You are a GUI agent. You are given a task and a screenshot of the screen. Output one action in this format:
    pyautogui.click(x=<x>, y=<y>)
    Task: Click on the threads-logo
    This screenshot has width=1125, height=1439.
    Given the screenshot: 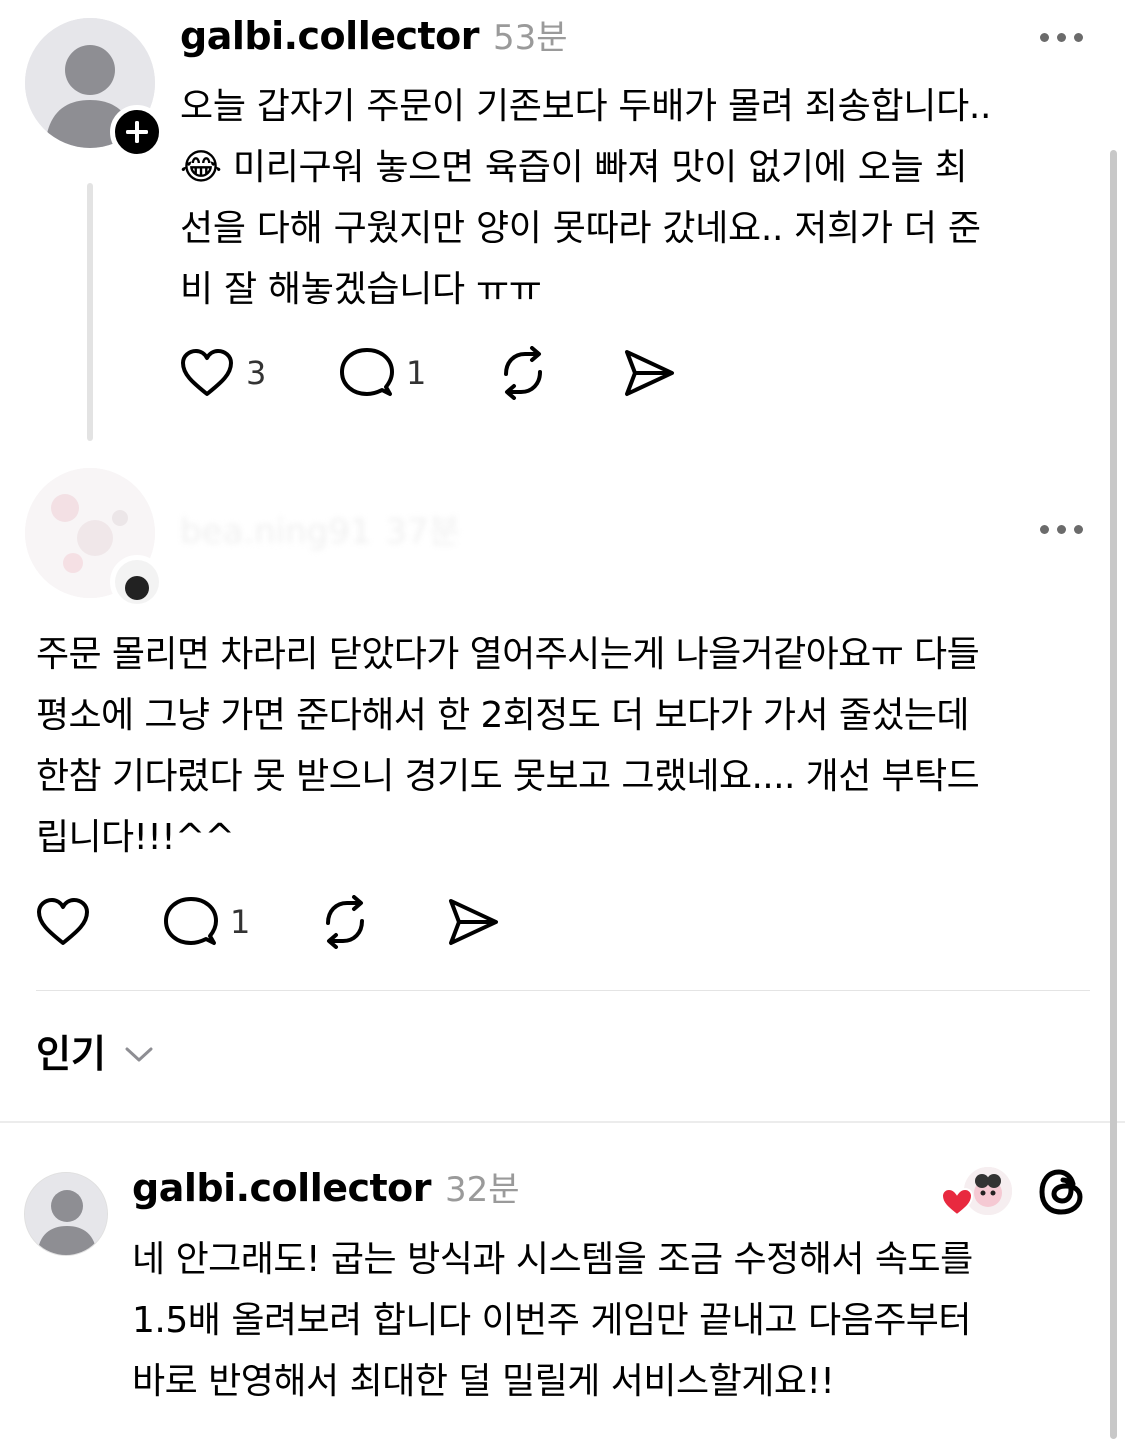 What is the action you would take?
    pyautogui.click(x=1061, y=1194)
    